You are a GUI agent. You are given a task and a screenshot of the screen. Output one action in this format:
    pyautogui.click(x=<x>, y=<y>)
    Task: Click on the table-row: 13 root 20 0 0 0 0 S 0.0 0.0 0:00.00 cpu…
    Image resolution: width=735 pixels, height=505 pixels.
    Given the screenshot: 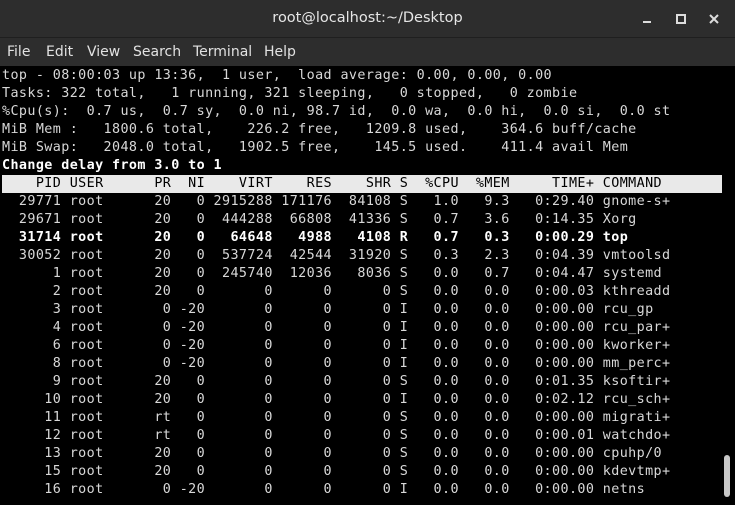 What is the action you would take?
    pyautogui.click(x=332, y=453)
    